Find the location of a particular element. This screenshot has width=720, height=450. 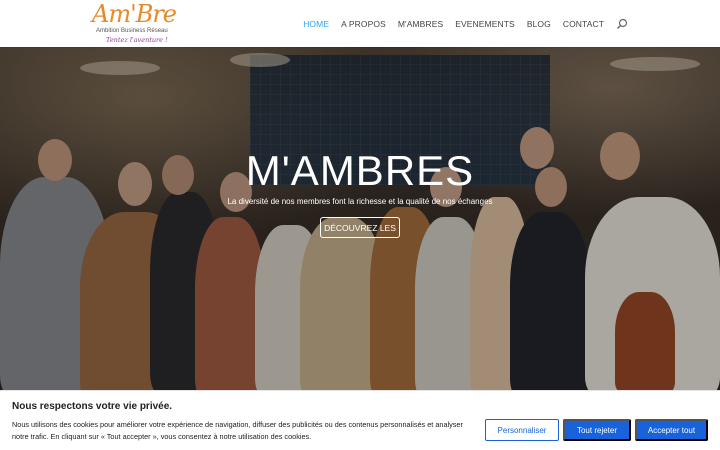

nav-item-home: HOME is located at coordinates (316, 24).